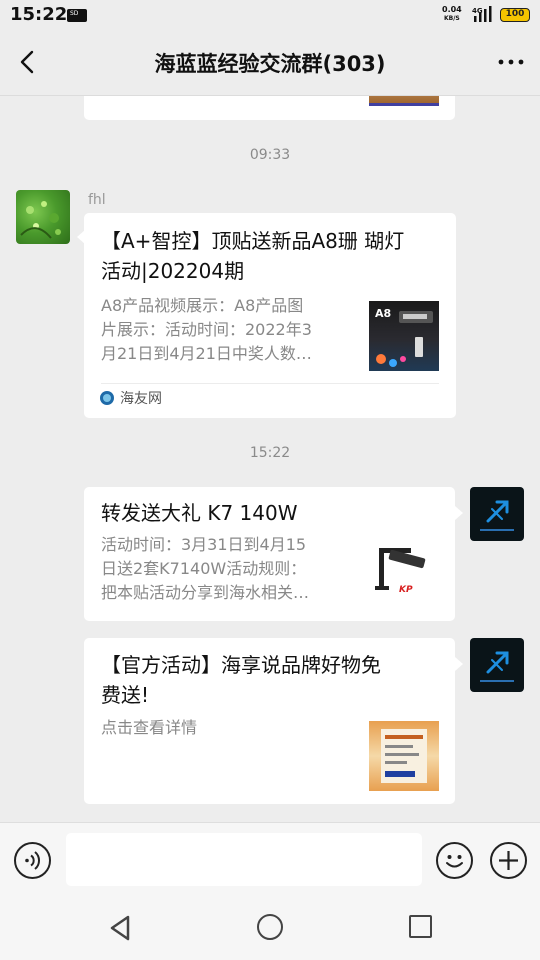  What do you see at coordinates (74, 13) in the screenshot?
I see `sd-label: SD` at bounding box center [74, 13].